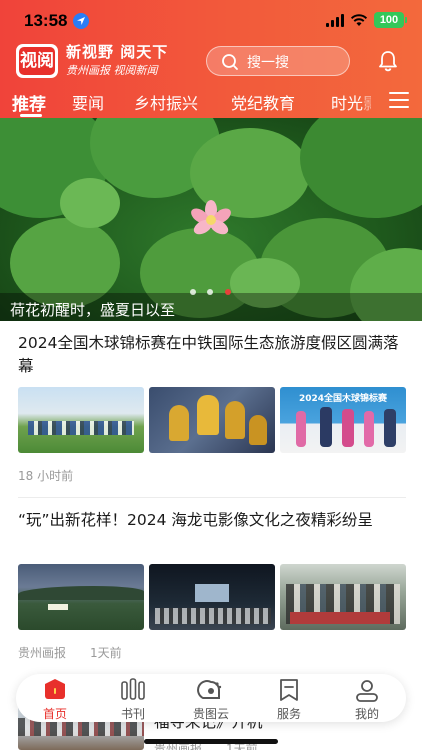 This screenshot has height=750, width=422. Describe the element at coordinates (133, 689) in the screenshot. I see `books-icon` at that location.